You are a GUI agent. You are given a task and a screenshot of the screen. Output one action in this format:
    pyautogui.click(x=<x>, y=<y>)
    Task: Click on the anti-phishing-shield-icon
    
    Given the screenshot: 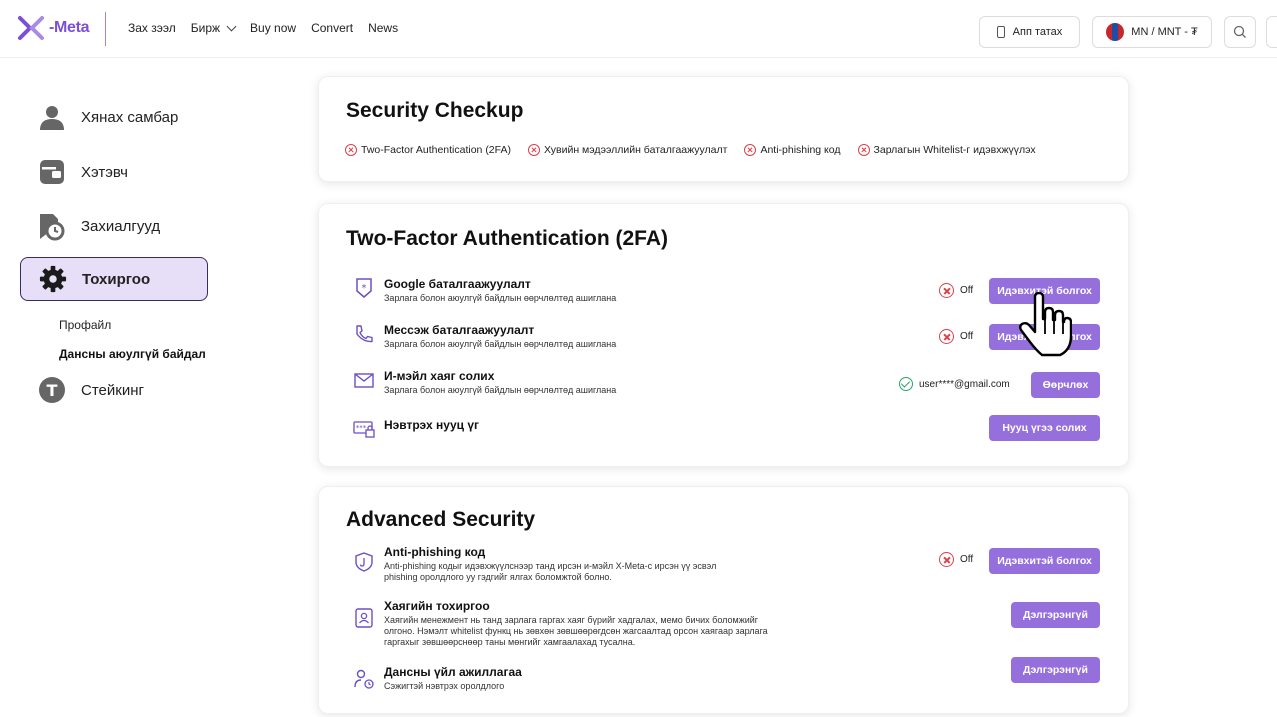 What is the action you would take?
    pyautogui.click(x=364, y=562)
    